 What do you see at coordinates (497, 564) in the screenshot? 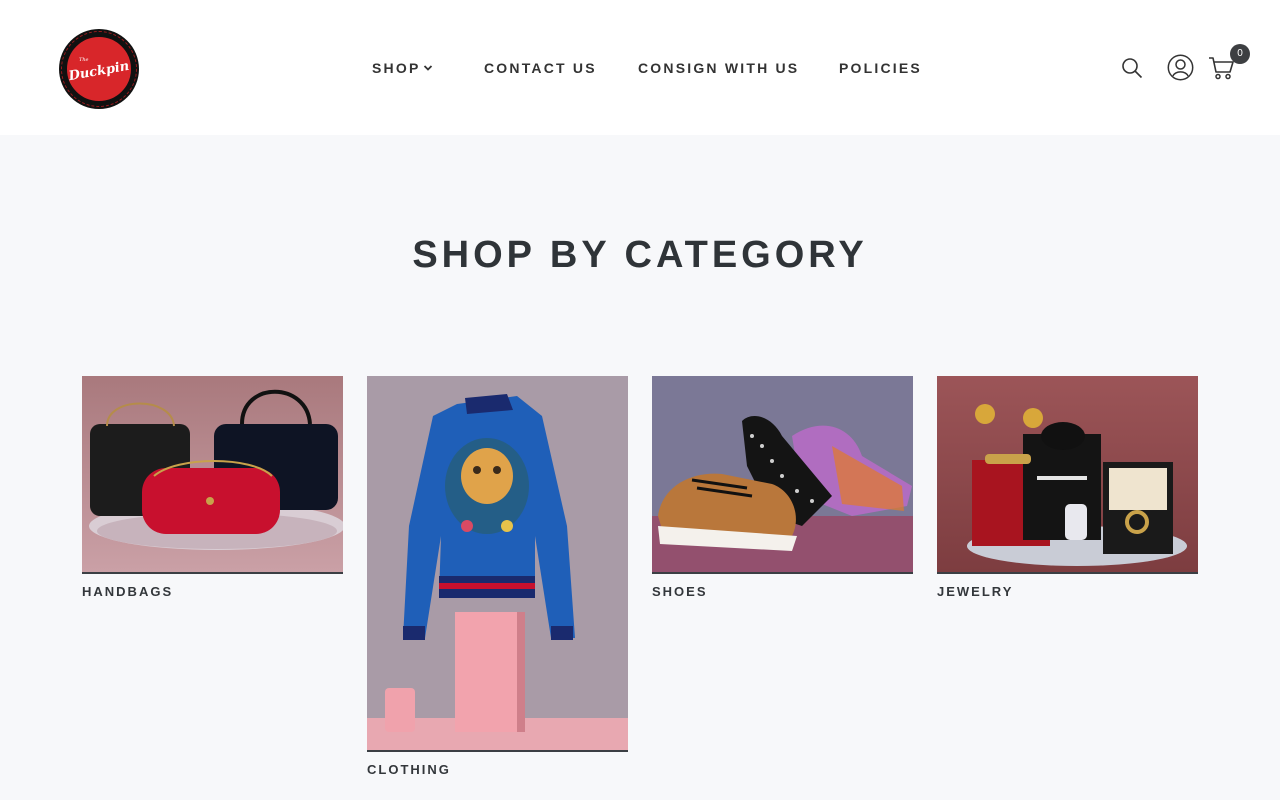
I see `clothing-image` at bounding box center [497, 564].